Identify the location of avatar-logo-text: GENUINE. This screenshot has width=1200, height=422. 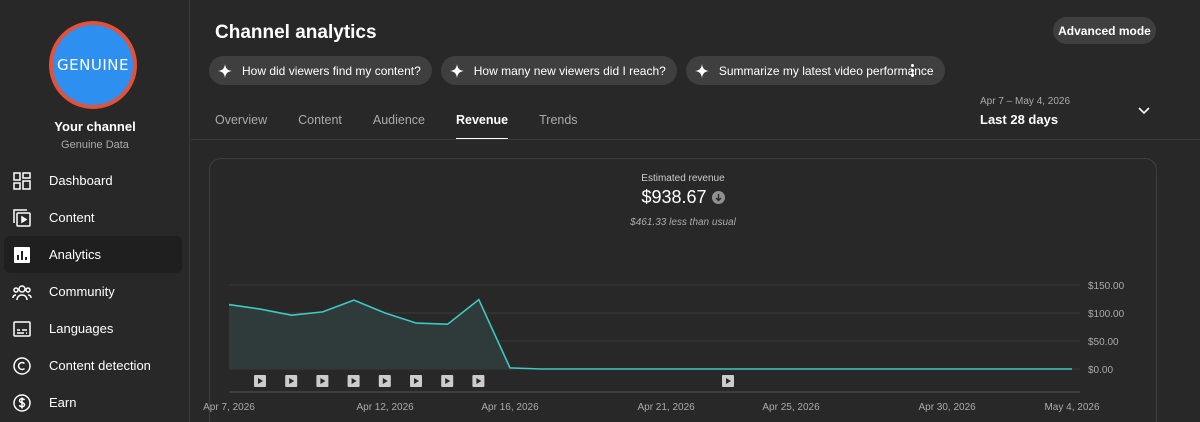
(93, 65).